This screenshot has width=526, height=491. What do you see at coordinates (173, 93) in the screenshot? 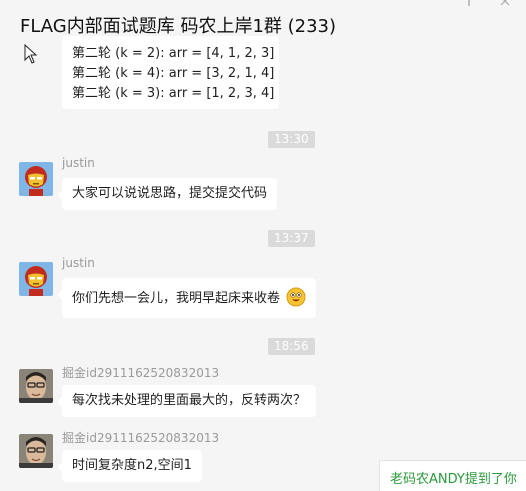
I see `message-line: 第二轮 (k = 3): arr = [1, 2, 3, 4]` at bounding box center [173, 93].